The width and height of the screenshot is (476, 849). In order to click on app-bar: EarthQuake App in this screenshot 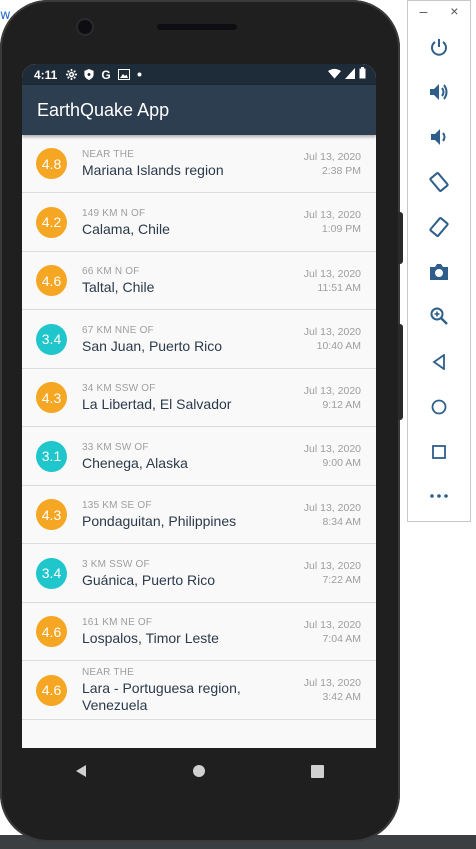, I will do `click(199, 110)`.